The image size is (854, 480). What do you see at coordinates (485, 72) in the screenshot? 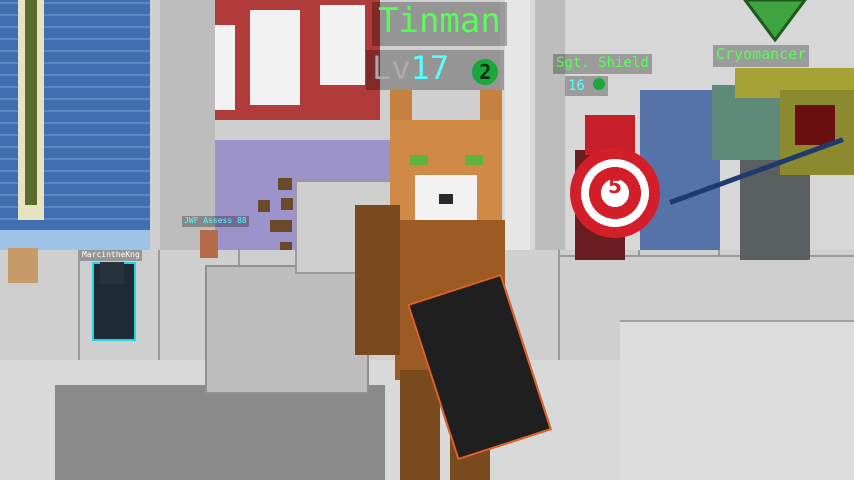
I see `level-badge: 2` at bounding box center [485, 72].